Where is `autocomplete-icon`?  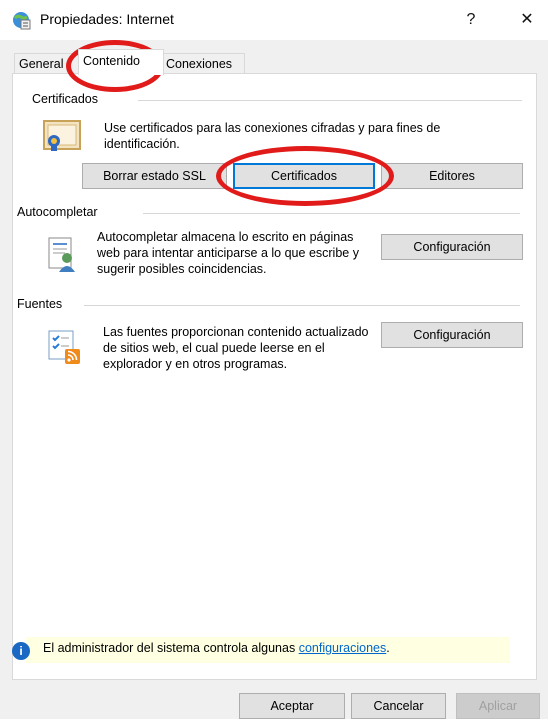
autocomplete-icon is located at coordinates (62, 256).